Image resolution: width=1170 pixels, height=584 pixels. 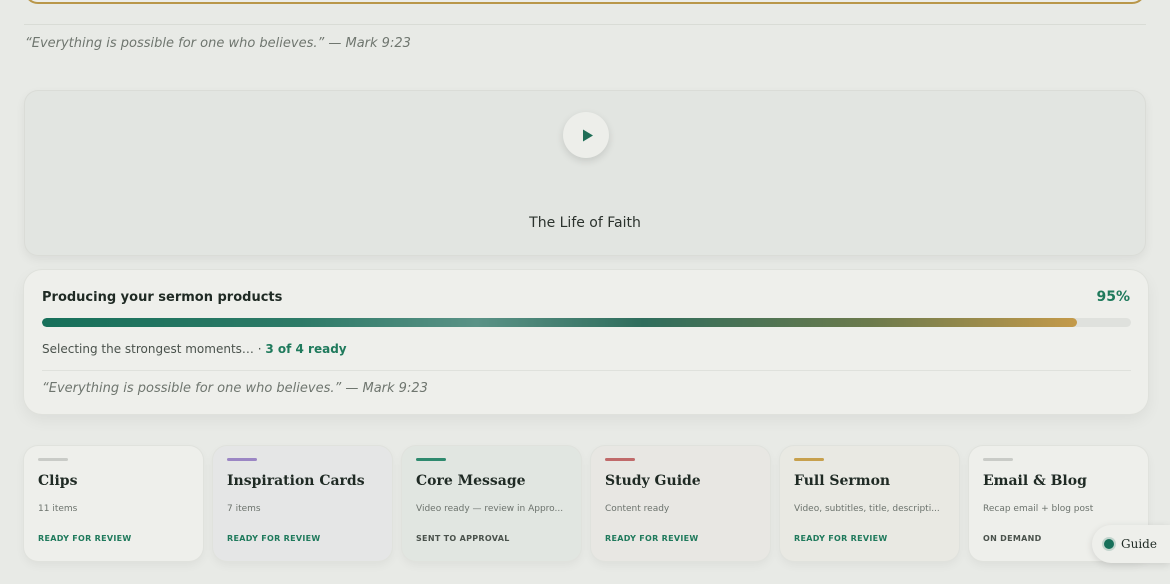 I want to click on status-dot-icon, so click(x=1109, y=544).